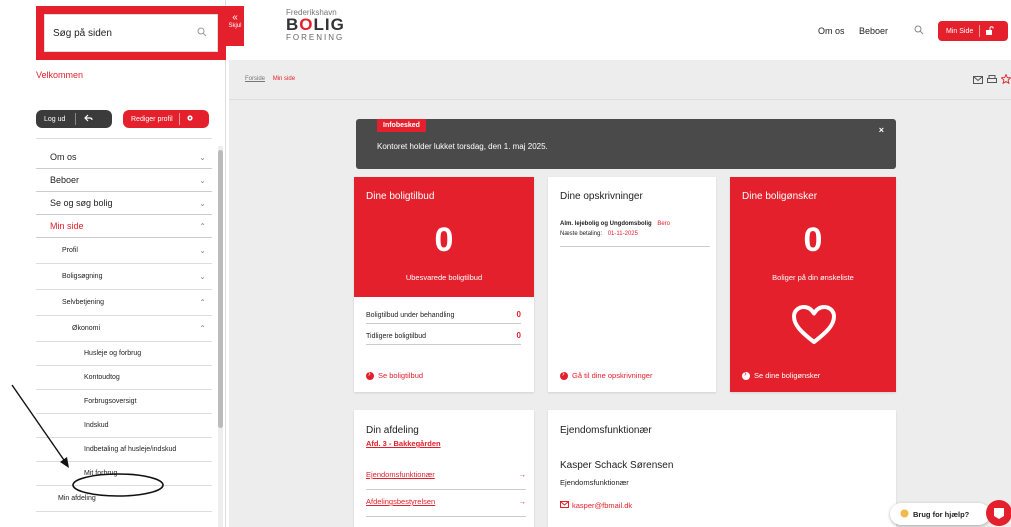 The image size is (1011, 527). What do you see at coordinates (96, 425) in the screenshot?
I see `sidebar-item-label: Indskud` at bounding box center [96, 425].